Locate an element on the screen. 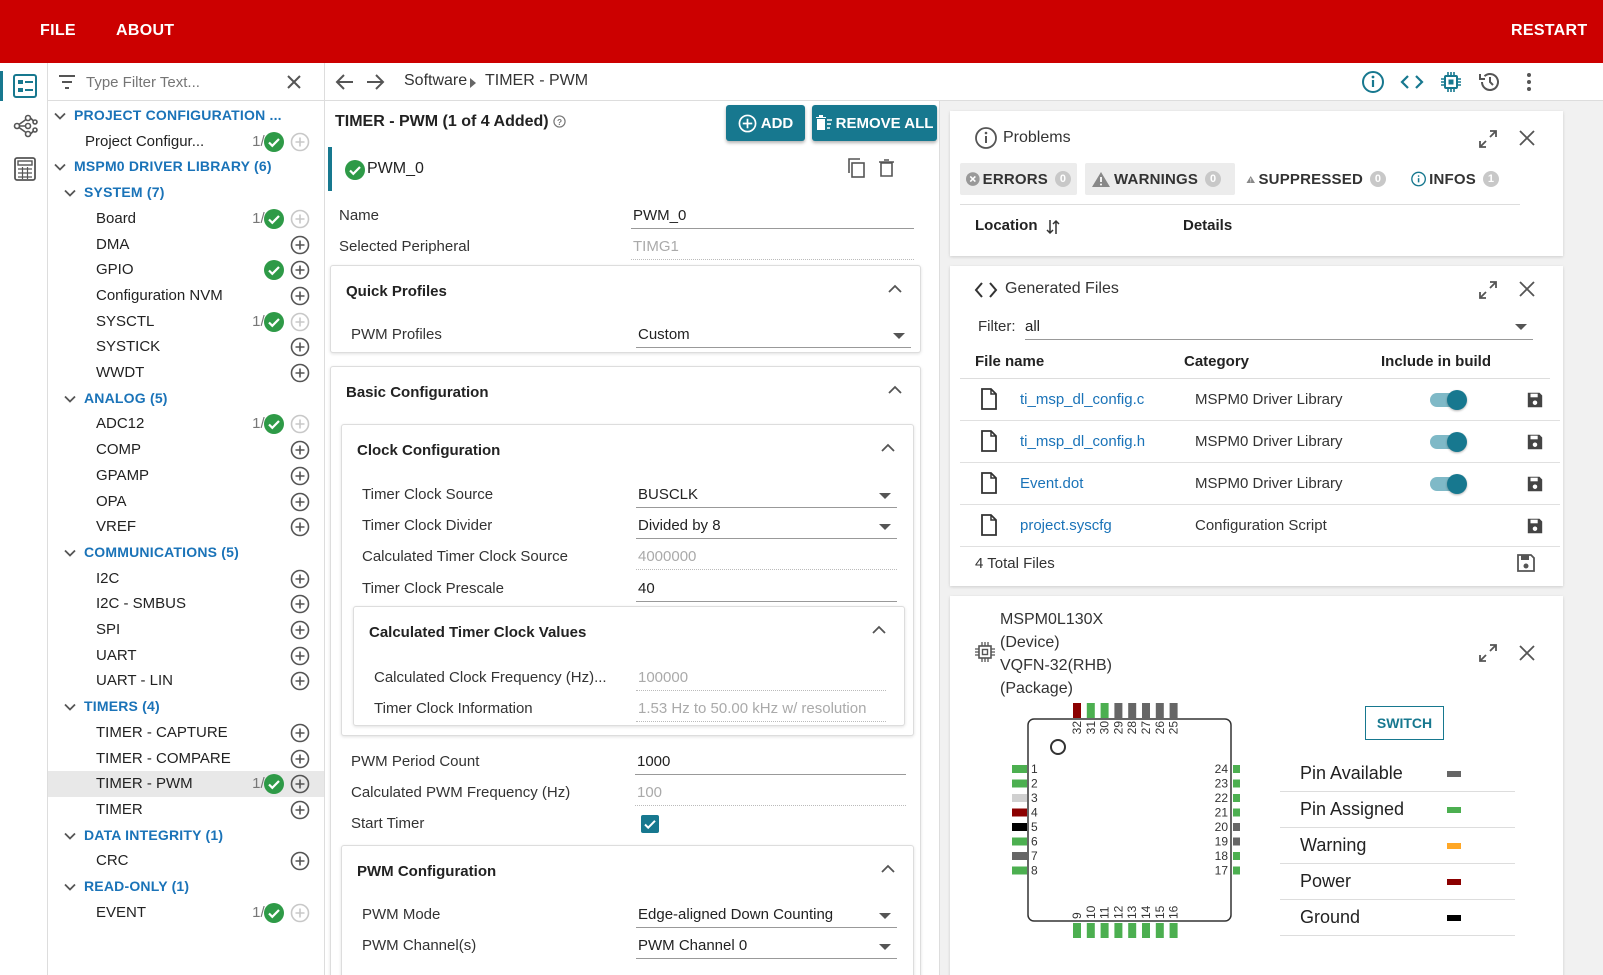 Image resolution: width=1603 pixels, height=975 pixels. warnings-filter-button: WARNINGS 0 is located at coordinates (1160, 179).